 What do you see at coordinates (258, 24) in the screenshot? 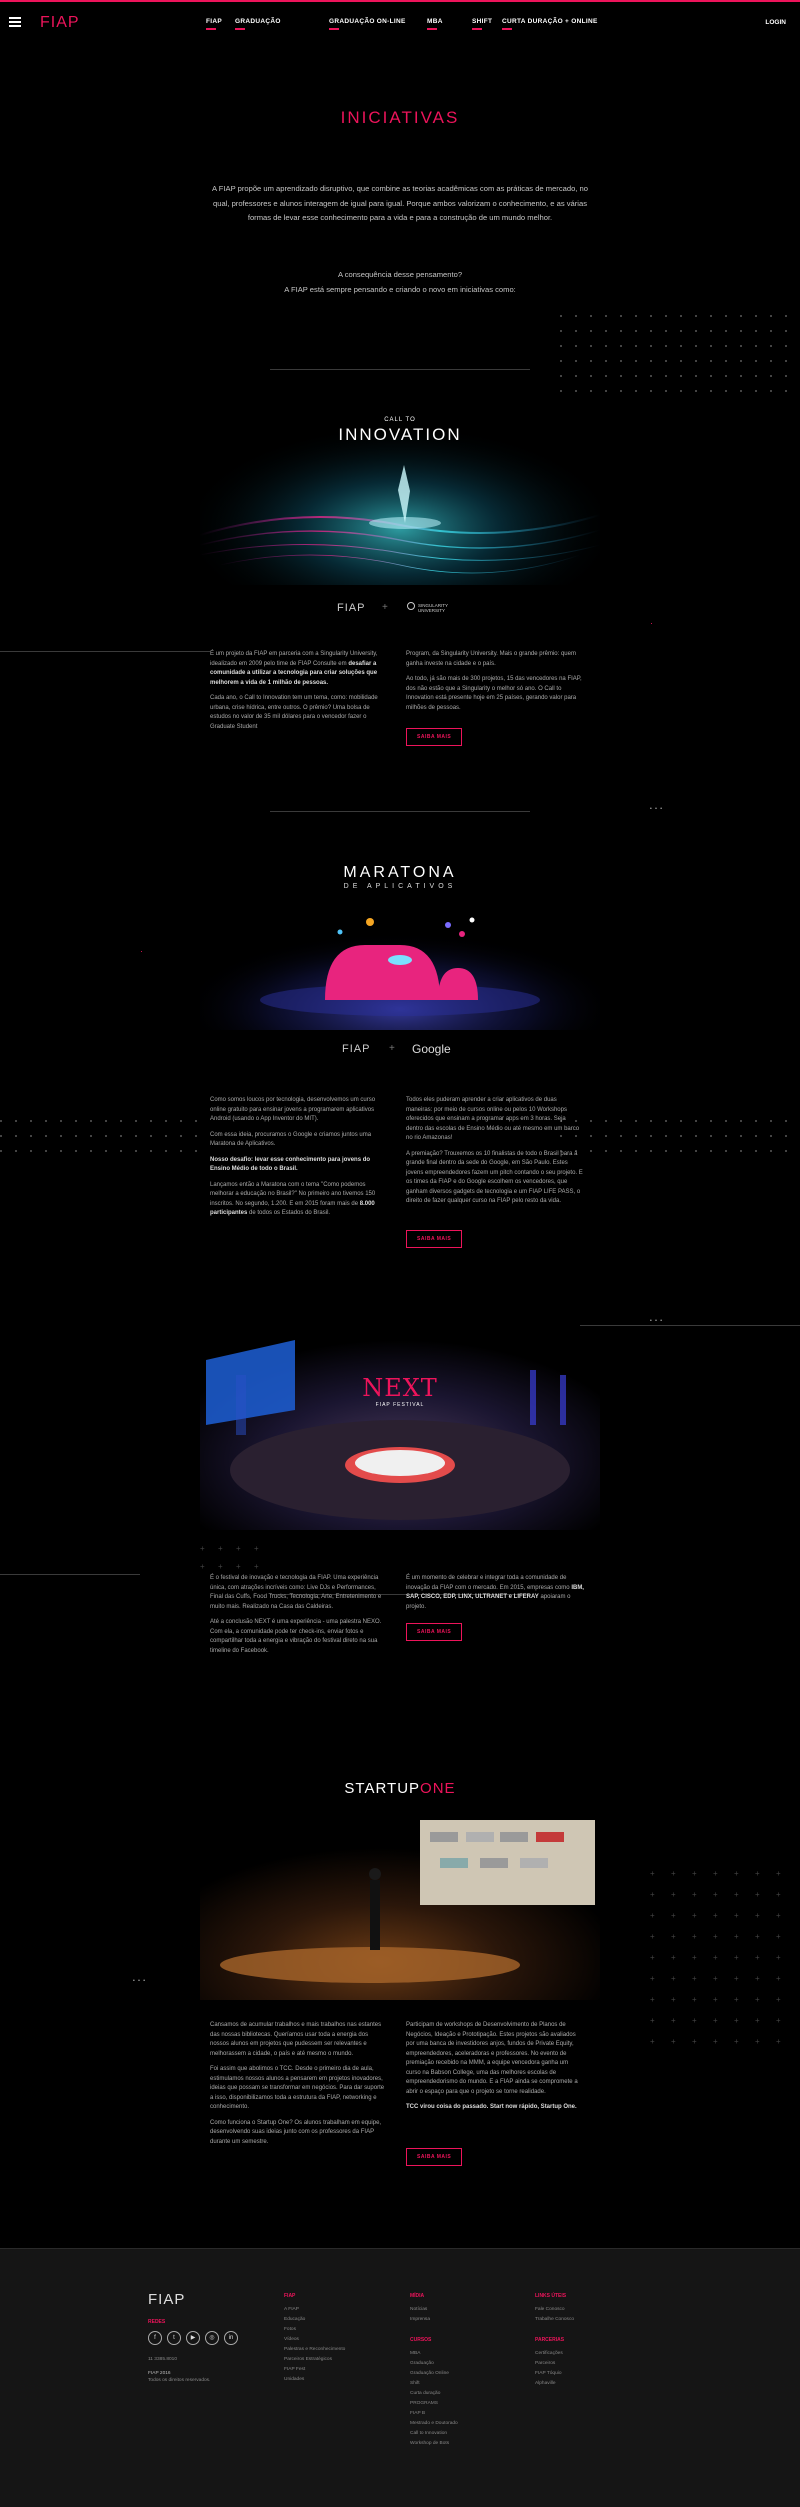
I see `nav-graduacao: GRADUAÇÃO` at bounding box center [258, 24].